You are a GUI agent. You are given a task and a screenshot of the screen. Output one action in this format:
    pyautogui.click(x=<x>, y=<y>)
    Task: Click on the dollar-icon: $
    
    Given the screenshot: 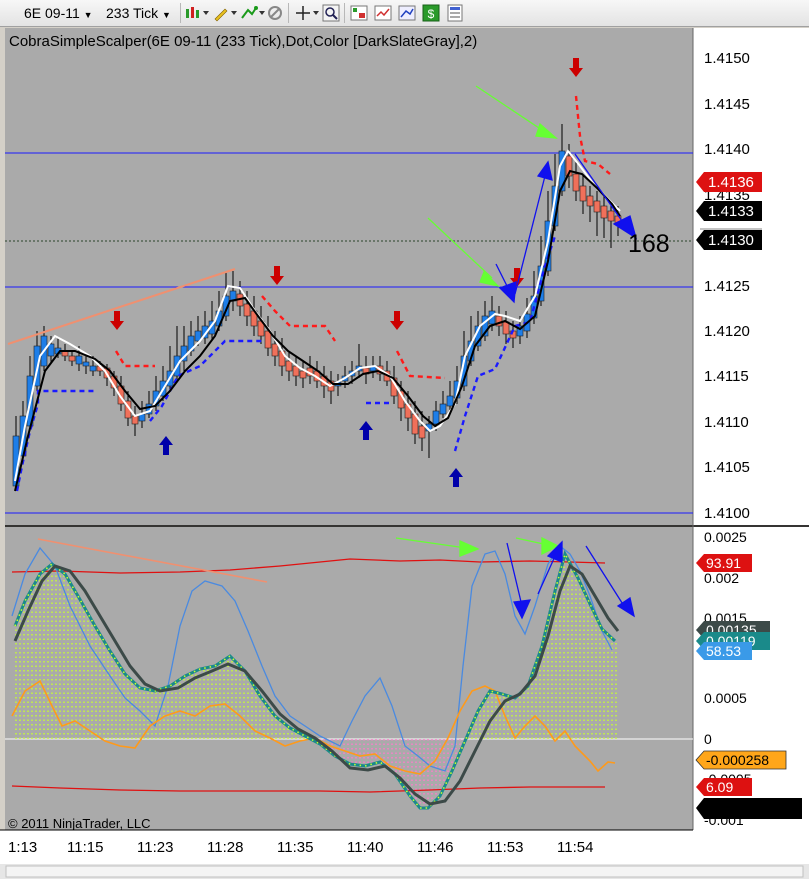 What is the action you would take?
    pyautogui.click(x=431, y=13)
    